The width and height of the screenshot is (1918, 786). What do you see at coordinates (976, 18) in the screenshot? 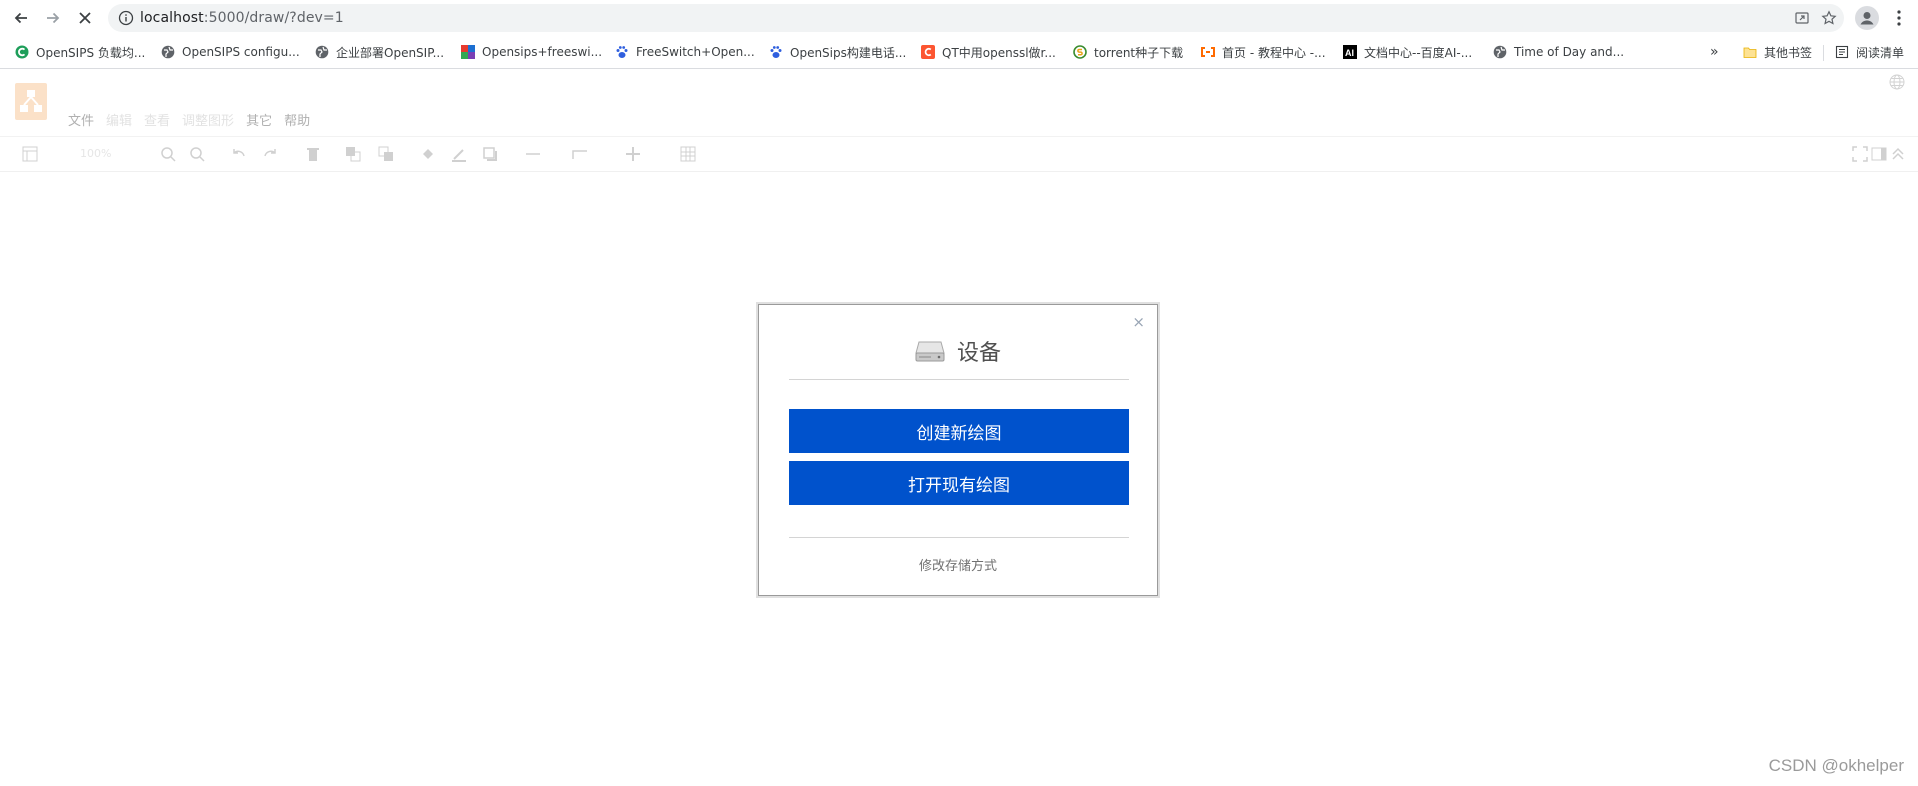
I see `address-bar: localhost:5000/draw/?dev=1` at bounding box center [976, 18].